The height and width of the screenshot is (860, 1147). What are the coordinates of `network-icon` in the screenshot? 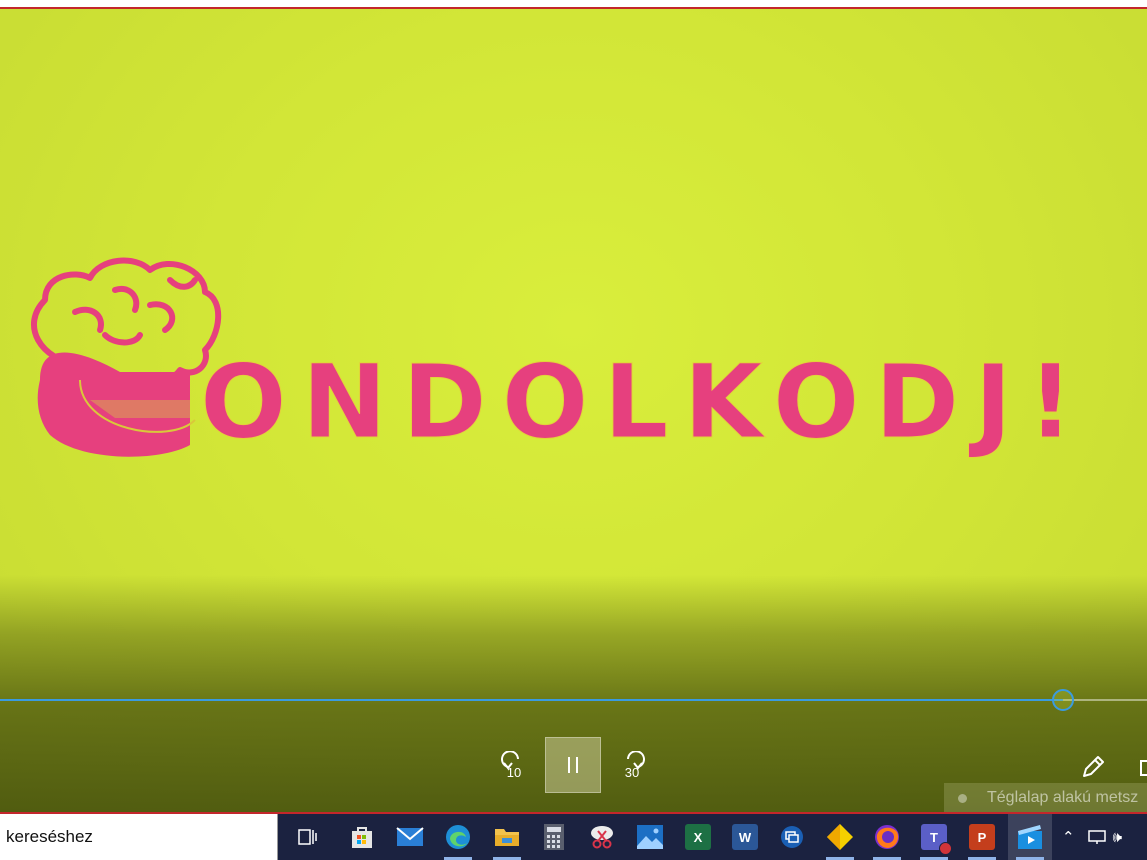 It's located at (1097, 837).